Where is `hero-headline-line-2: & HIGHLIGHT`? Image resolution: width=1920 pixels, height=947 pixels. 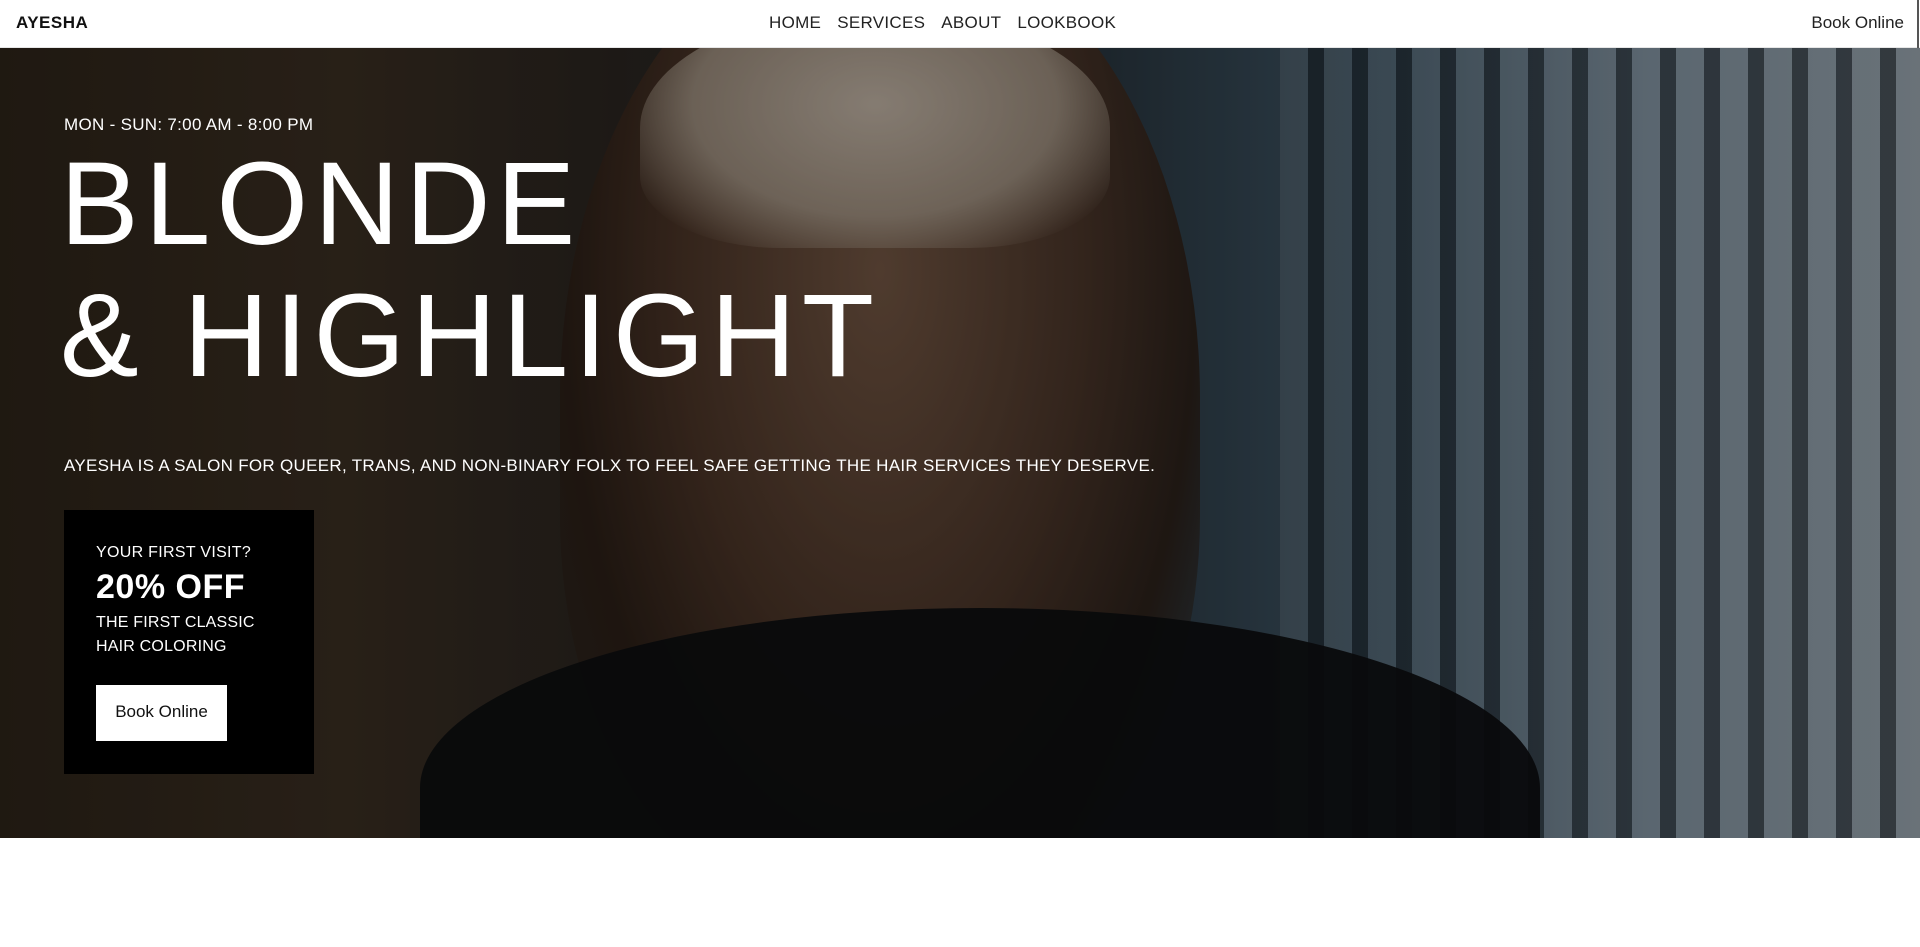 hero-headline-line-2: & HIGHLIGHT is located at coordinates (470, 336).